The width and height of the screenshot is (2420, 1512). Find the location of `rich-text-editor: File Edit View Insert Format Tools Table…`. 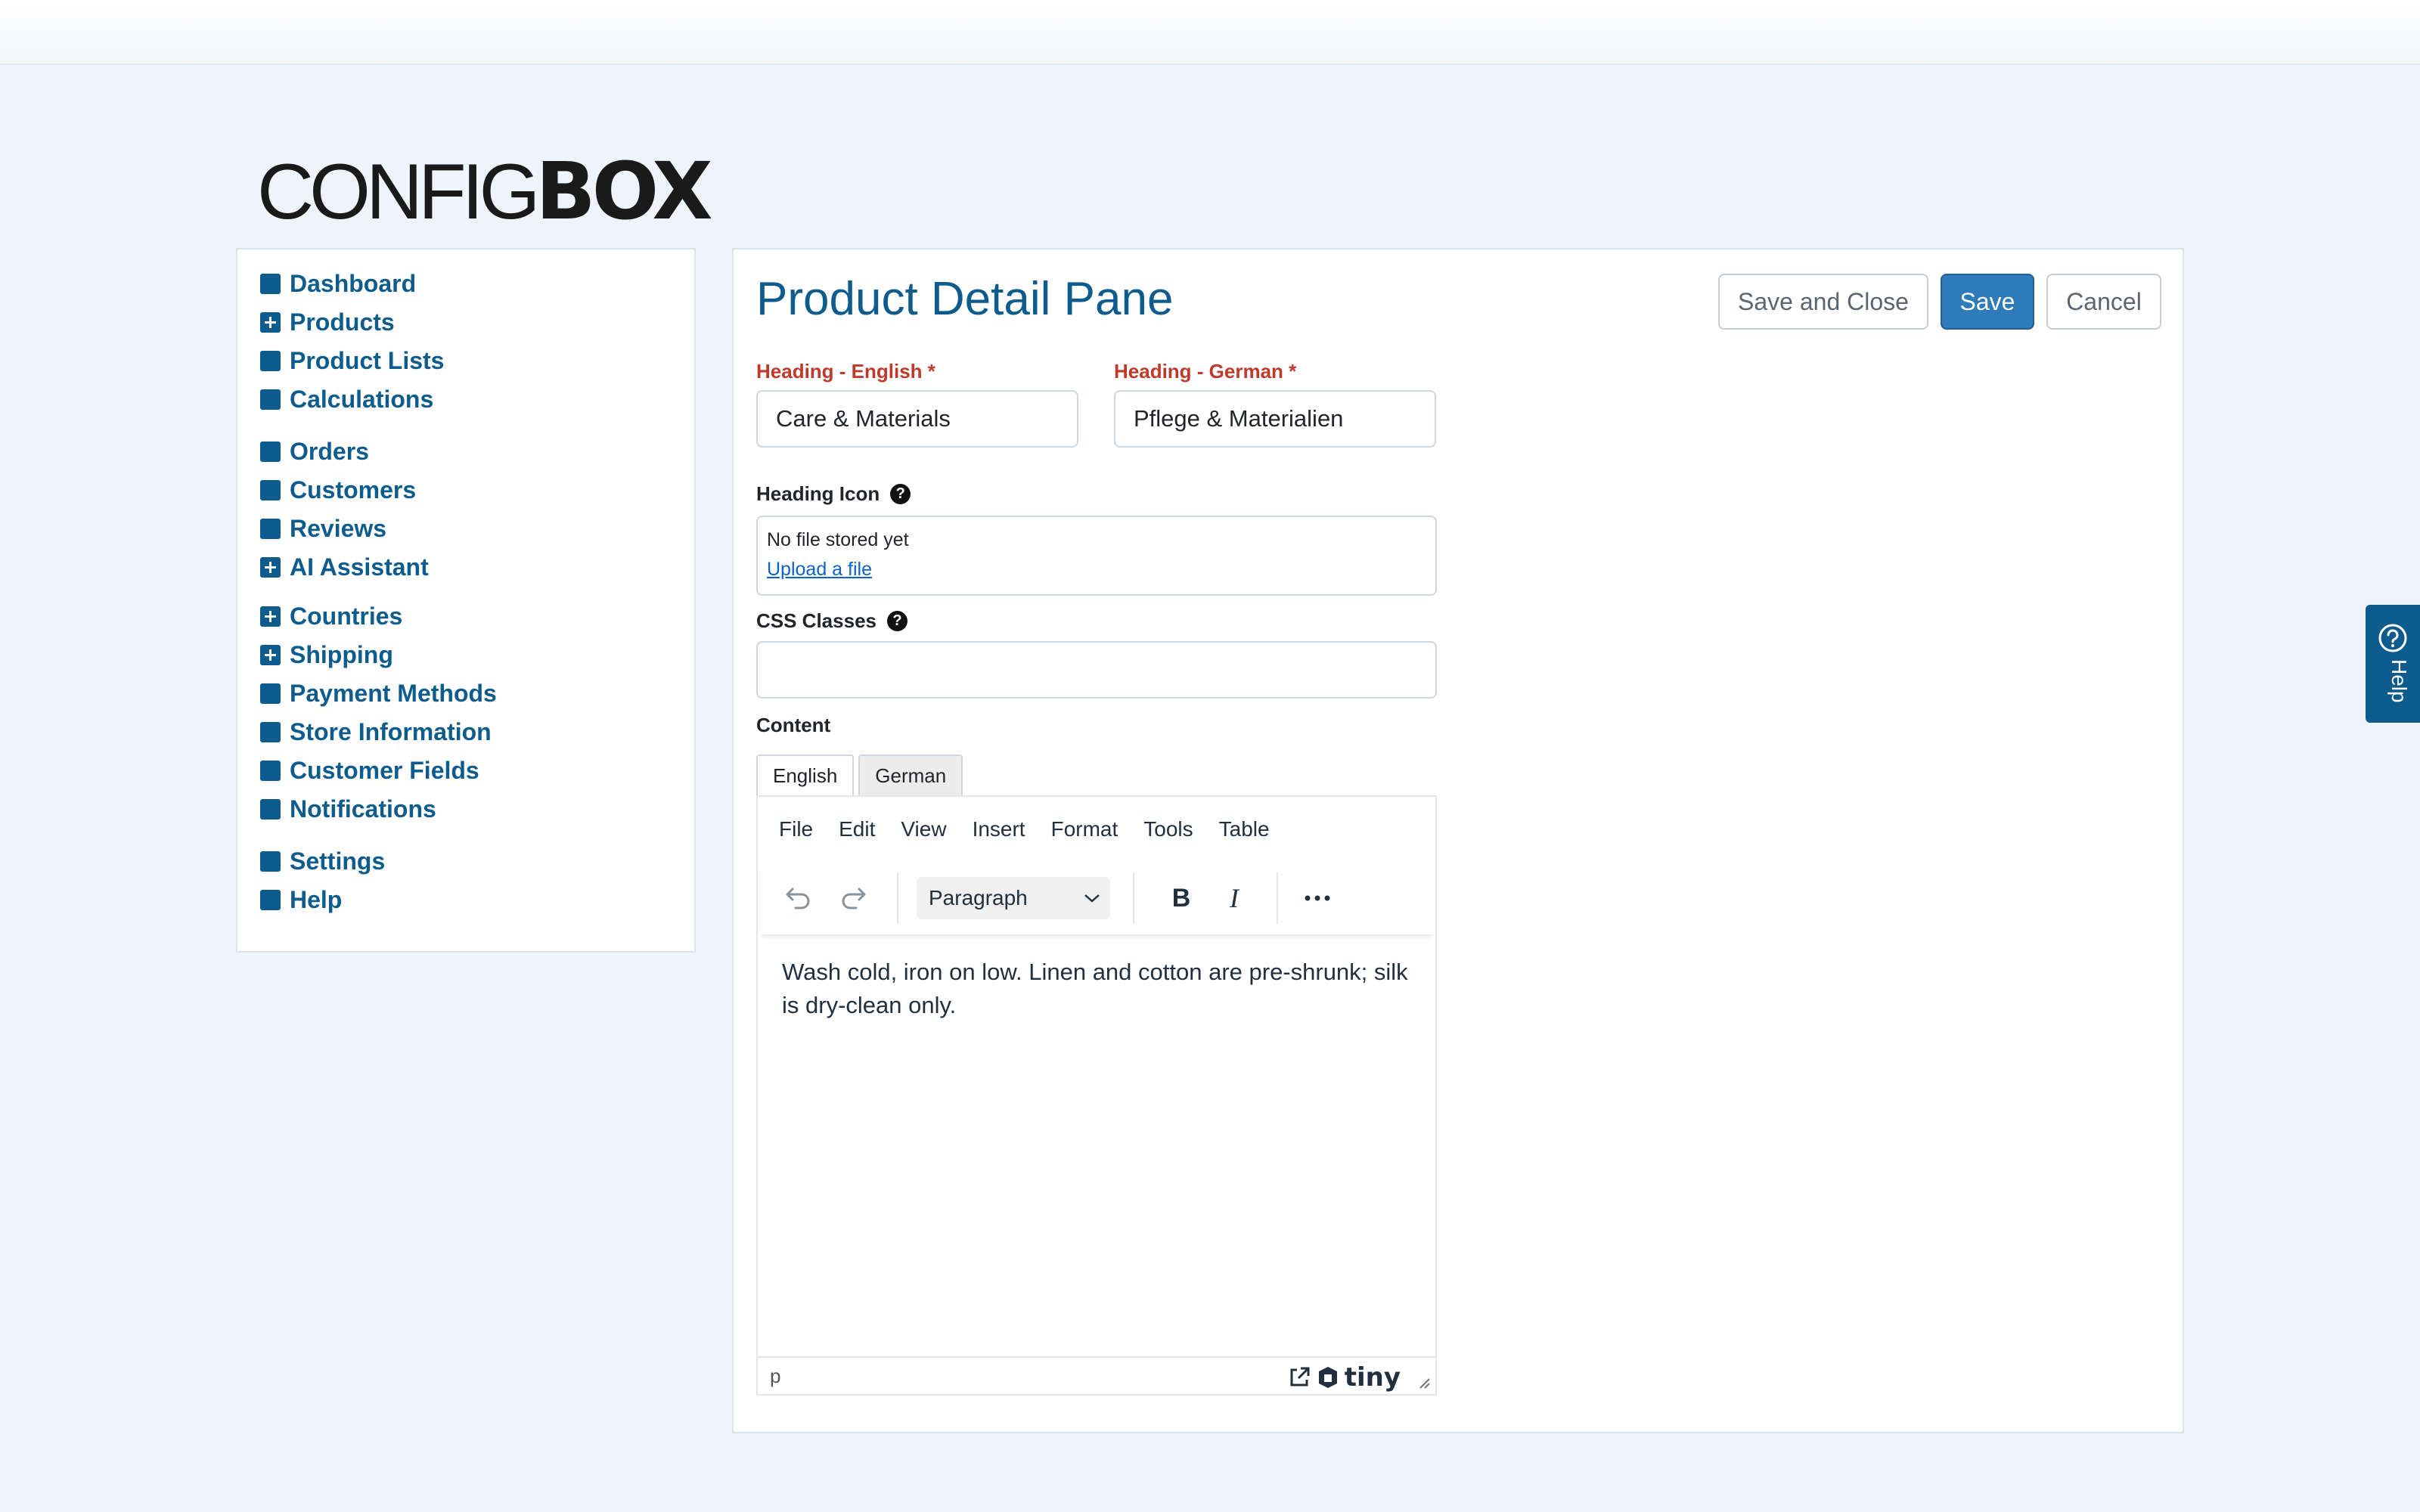

rich-text-editor: File Edit View Insert Format Tools Table… is located at coordinates (1096, 1095).